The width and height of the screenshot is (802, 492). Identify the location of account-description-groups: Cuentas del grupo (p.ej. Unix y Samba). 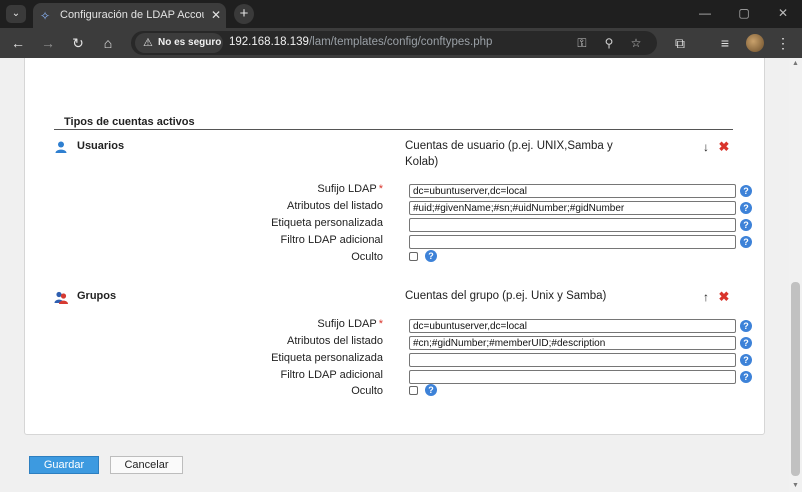
(506, 296).